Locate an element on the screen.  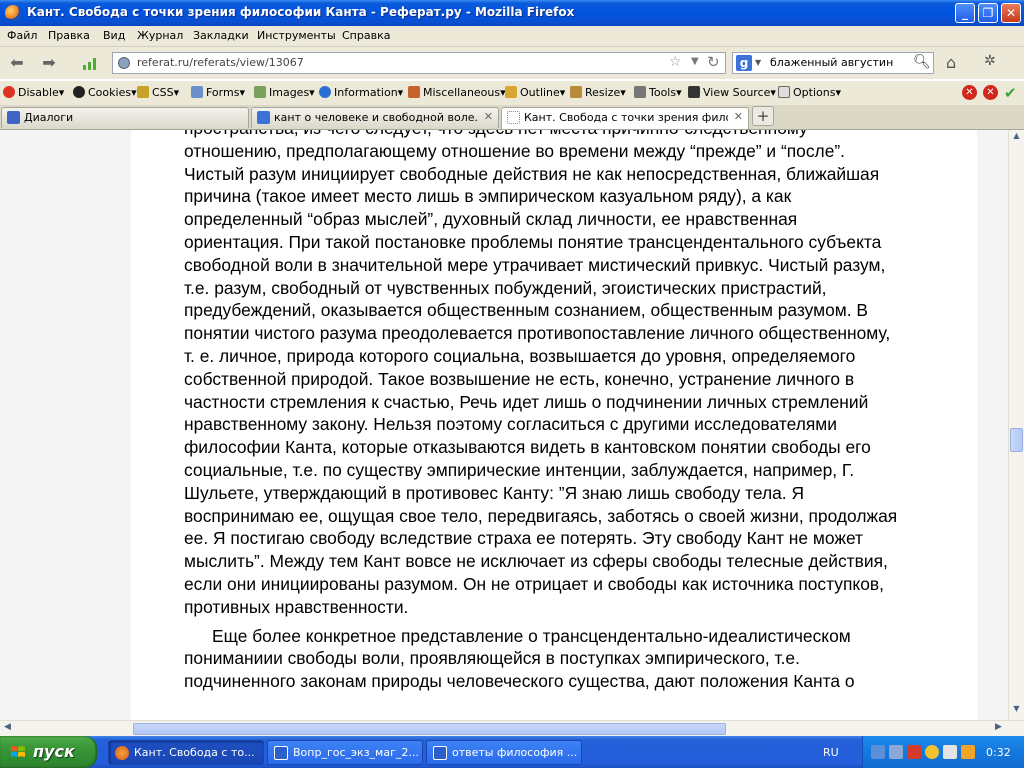
dev-miscellaneous: Miscellaneous▾ is located at coordinates (457, 92).